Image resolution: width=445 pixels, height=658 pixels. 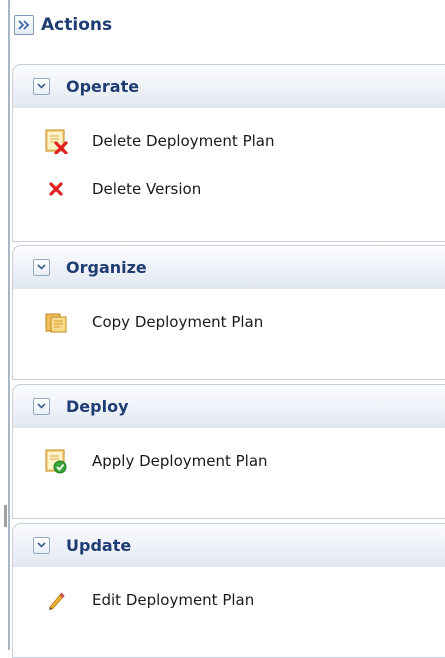 I want to click on double-chevron-right-icon, so click(x=24, y=25).